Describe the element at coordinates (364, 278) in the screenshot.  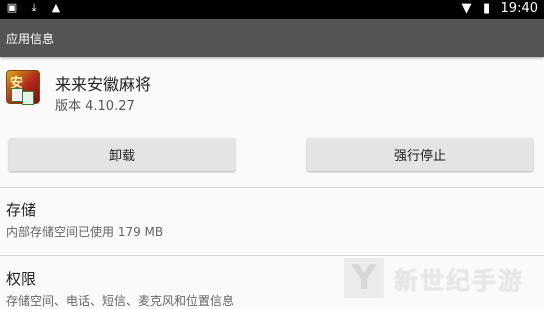
I see `watermark-logo-icon: Y` at that location.